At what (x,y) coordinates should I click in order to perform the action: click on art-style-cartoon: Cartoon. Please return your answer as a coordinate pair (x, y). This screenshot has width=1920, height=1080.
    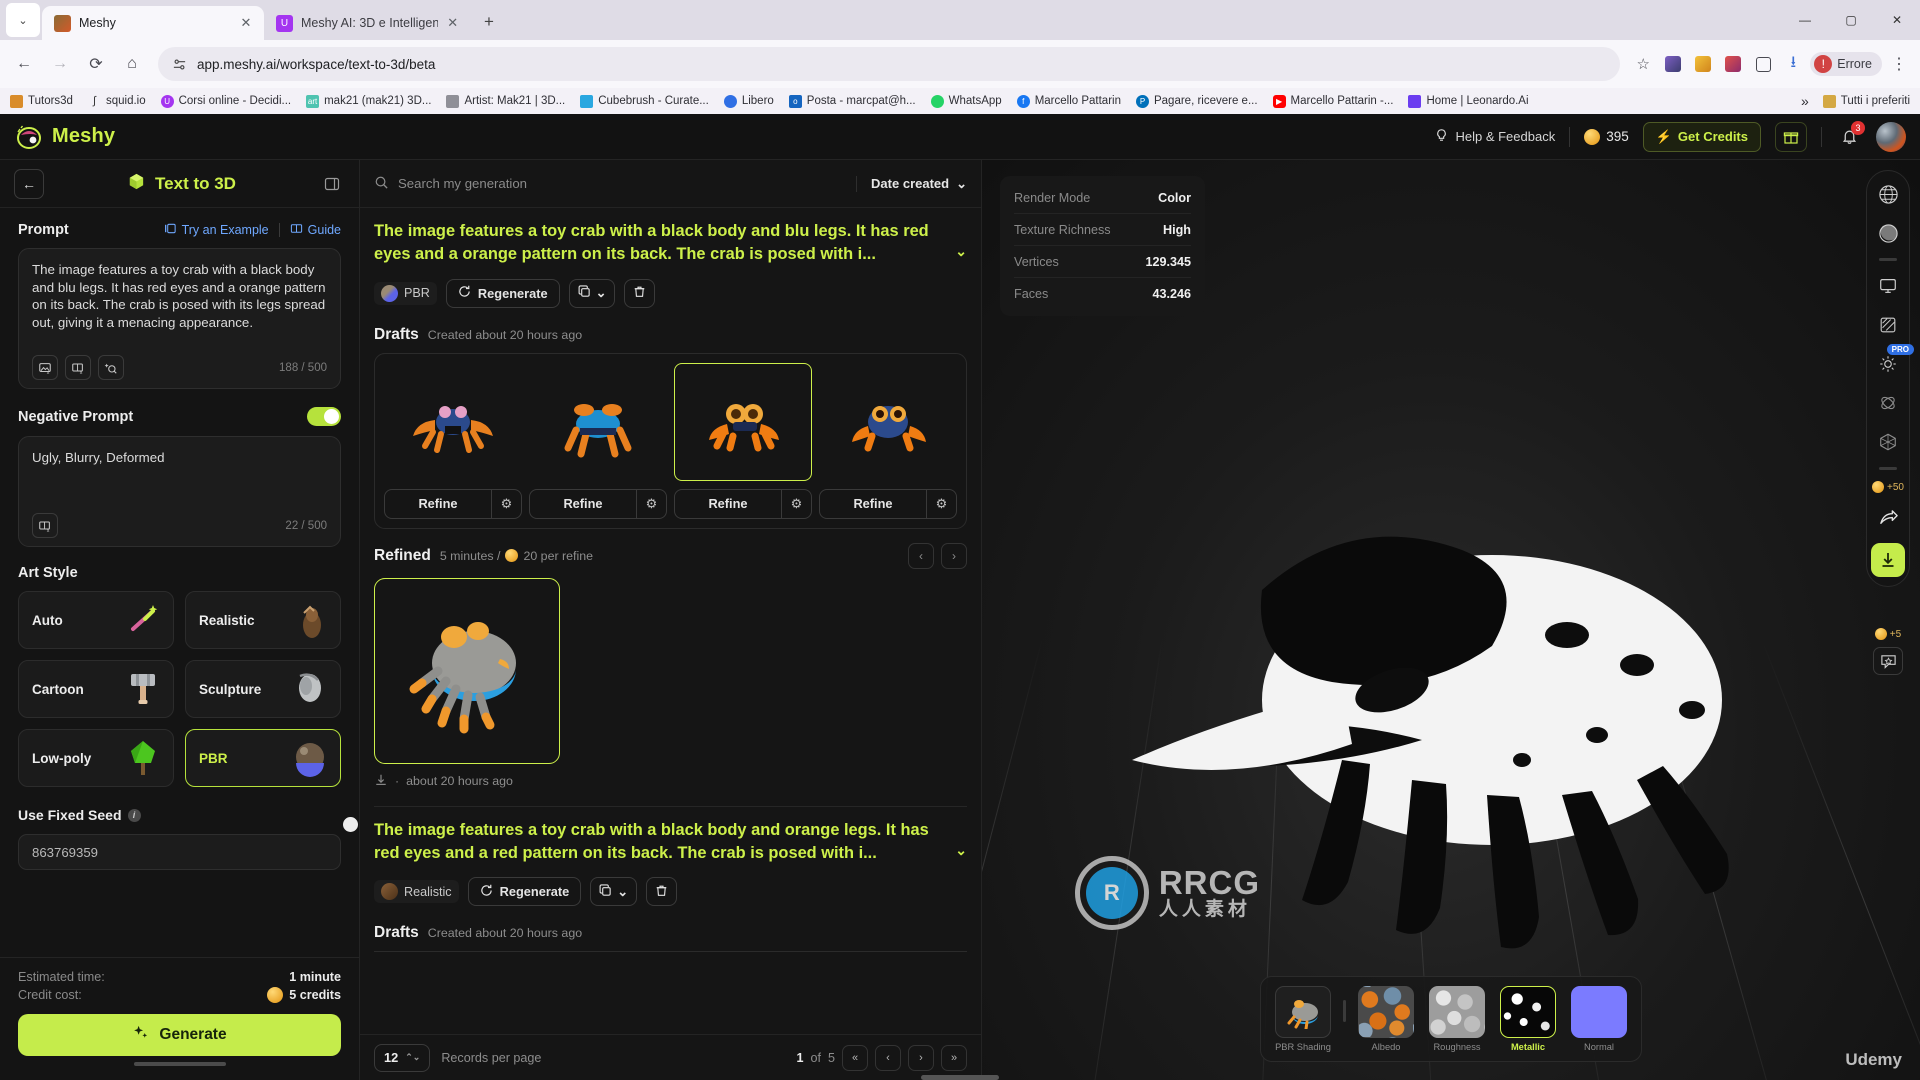
    Looking at the image, I should click on (96, 689).